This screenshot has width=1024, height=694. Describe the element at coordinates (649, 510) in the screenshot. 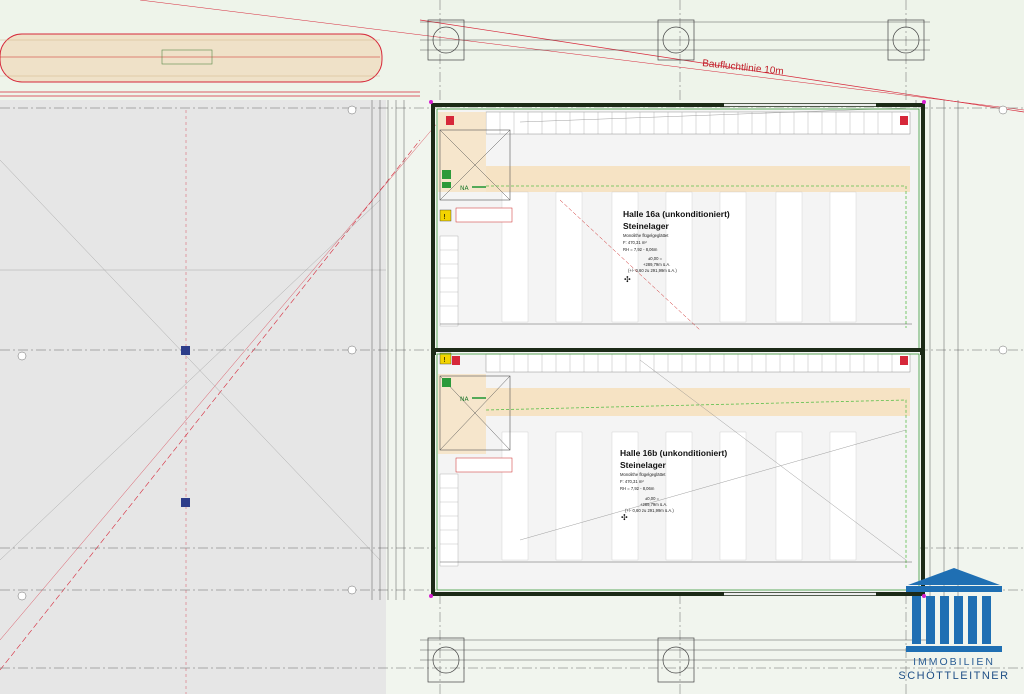

I see `hall-16b-level-3: (+/- 0,60 zu 291,99m ü.A.)` at that location.